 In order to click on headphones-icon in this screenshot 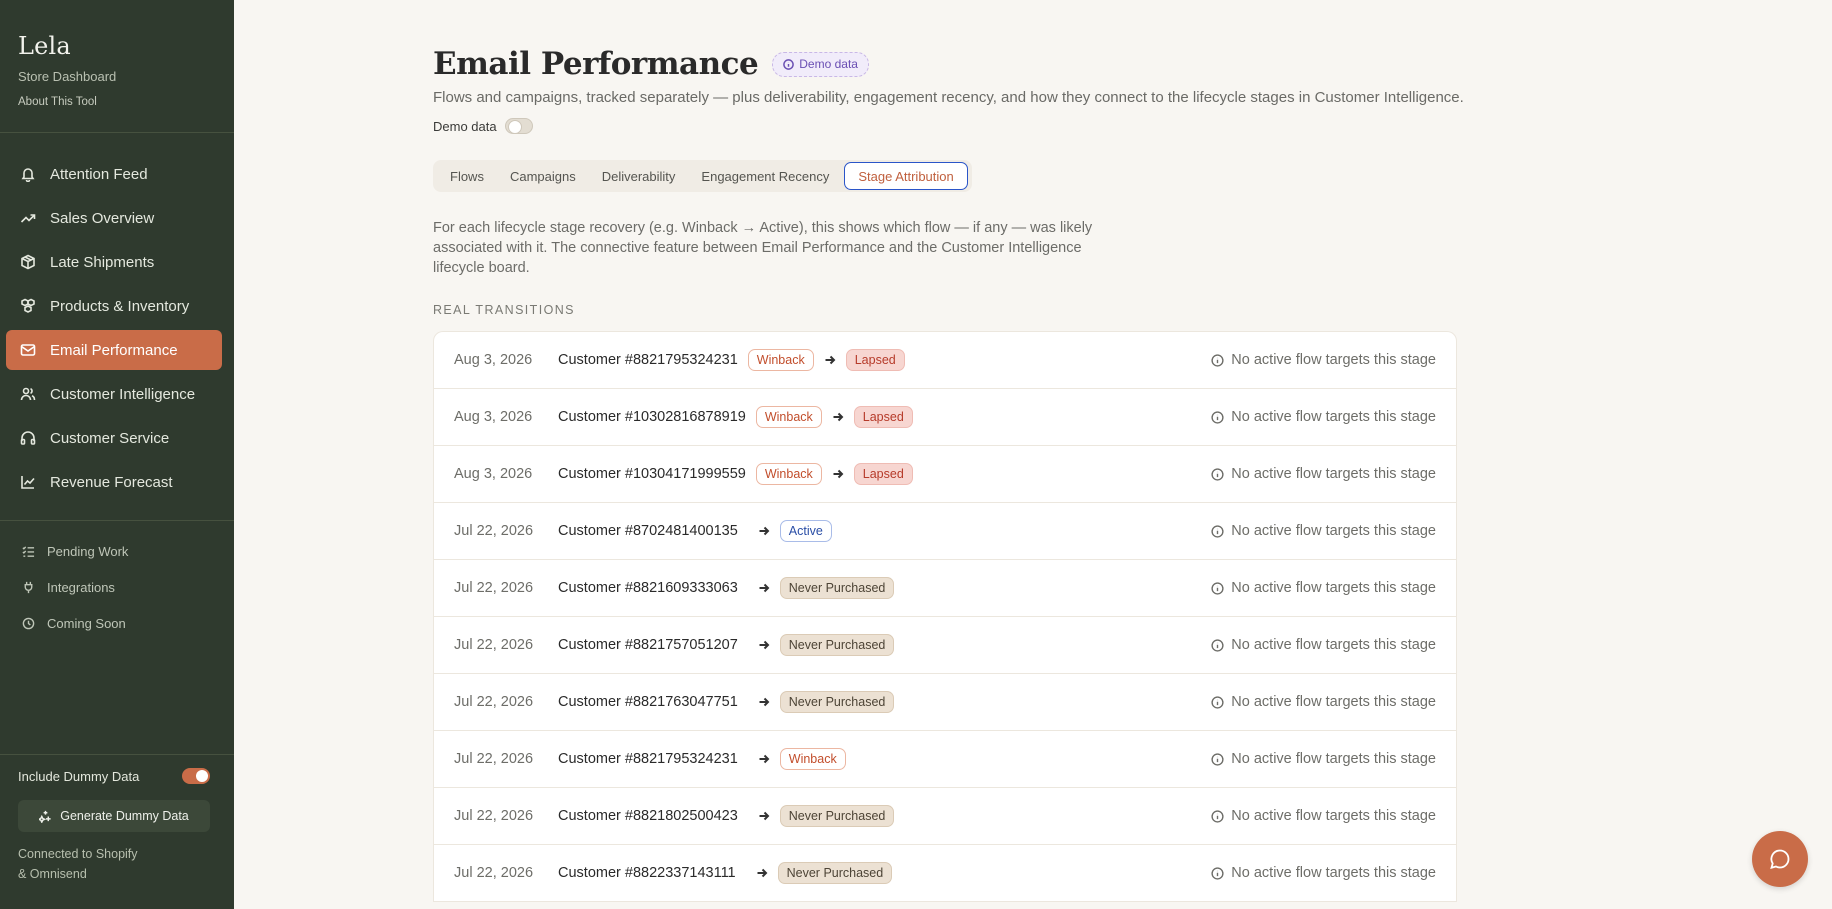, I will do `click(28, 438)`.